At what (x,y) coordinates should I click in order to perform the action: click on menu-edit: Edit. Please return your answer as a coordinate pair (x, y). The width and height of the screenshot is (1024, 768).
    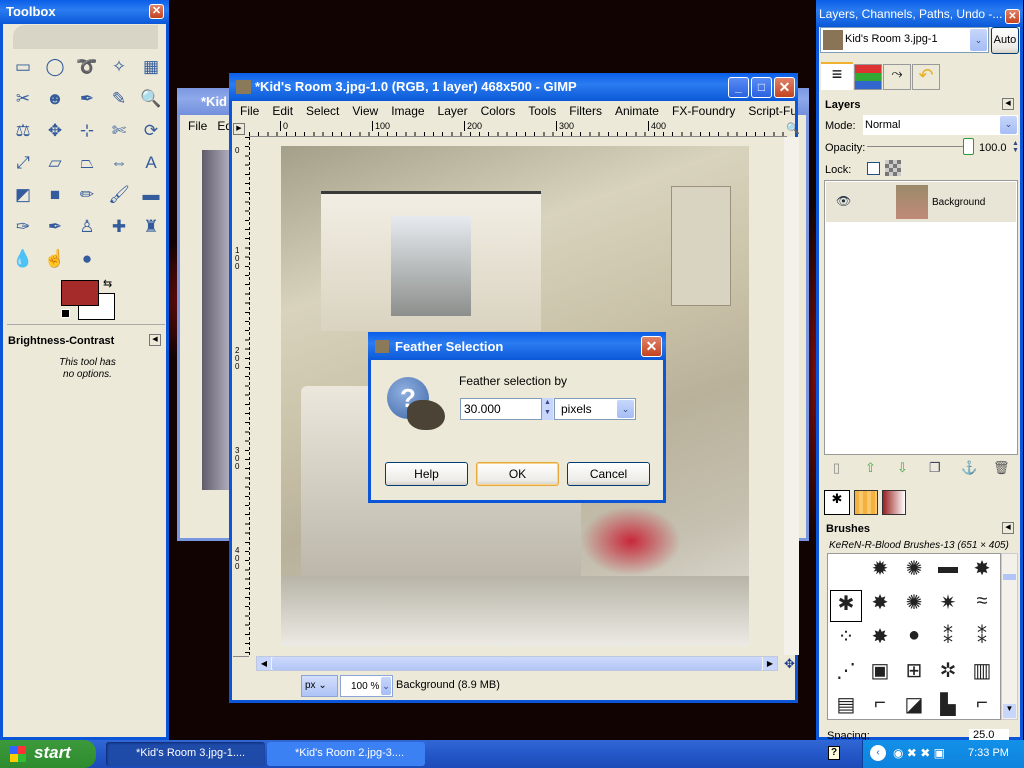
    Looking at the image, I should click on (282, 111).